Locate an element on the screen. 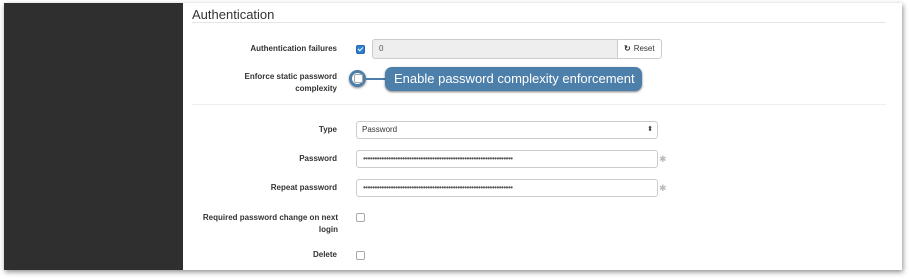 This screenshot has width=911, height=279. enforce-static-label: Enforce static password complexity is located at coordinates (263, 83).